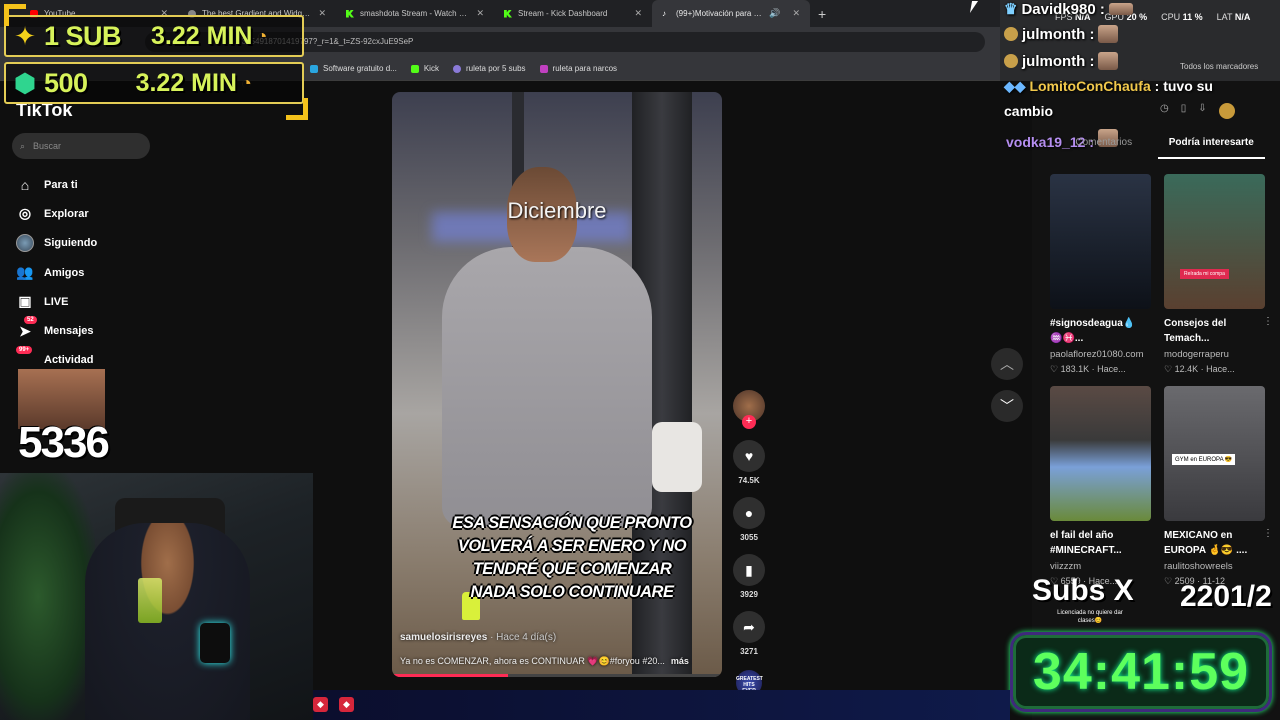 The height and width of the screenshot is (720, 1280). Describe the element at coordinates (56, 330) in the screenshot. I see `nav-mensajes: ➤ 52 Mensajes` at that location.